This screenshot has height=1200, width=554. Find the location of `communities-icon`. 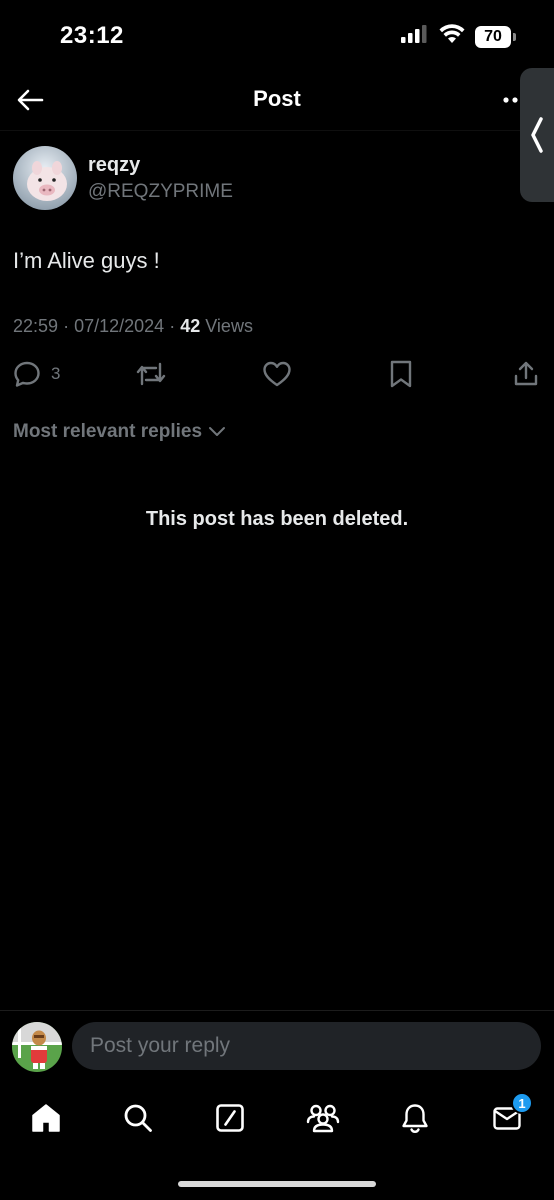

communities-icon is located at coordinates (323, 1118).